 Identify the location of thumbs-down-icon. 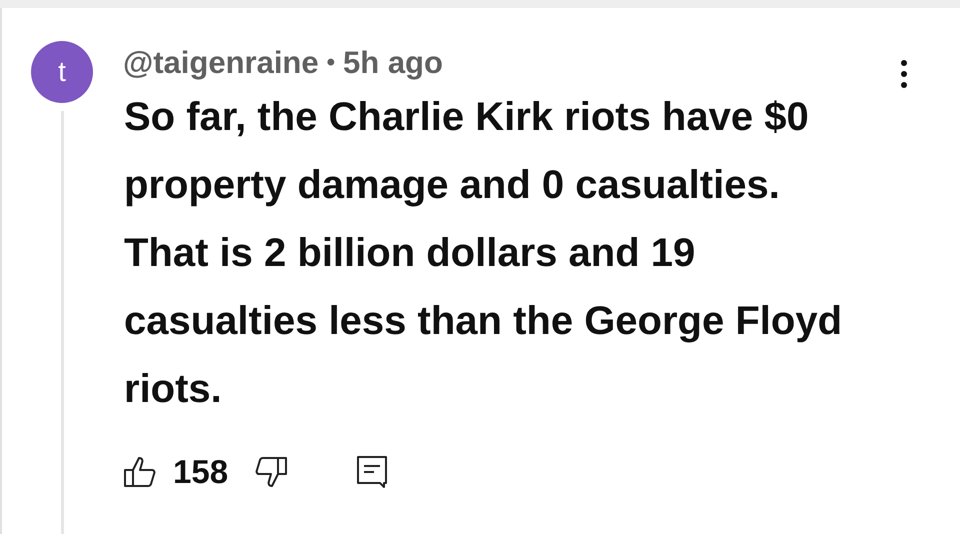
(271, 472).